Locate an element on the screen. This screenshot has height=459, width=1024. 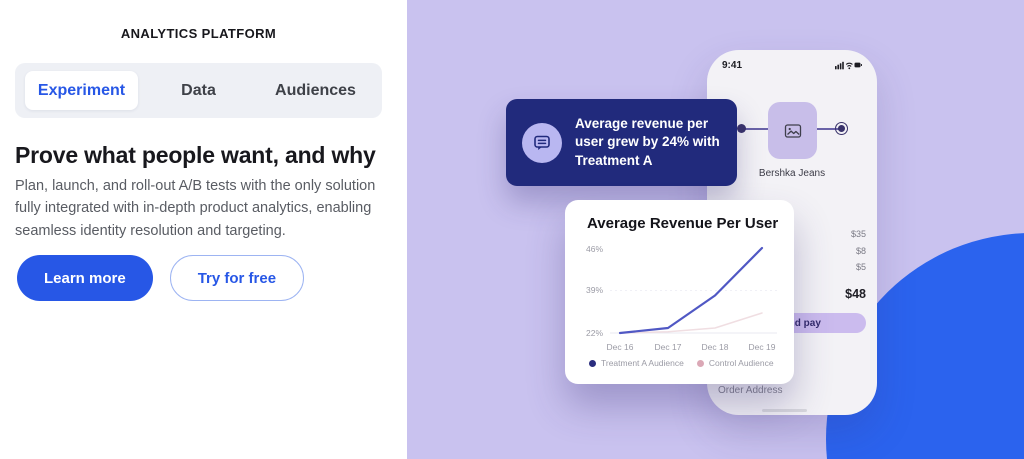
legend-dot-control is located at coordinates (700, 363).